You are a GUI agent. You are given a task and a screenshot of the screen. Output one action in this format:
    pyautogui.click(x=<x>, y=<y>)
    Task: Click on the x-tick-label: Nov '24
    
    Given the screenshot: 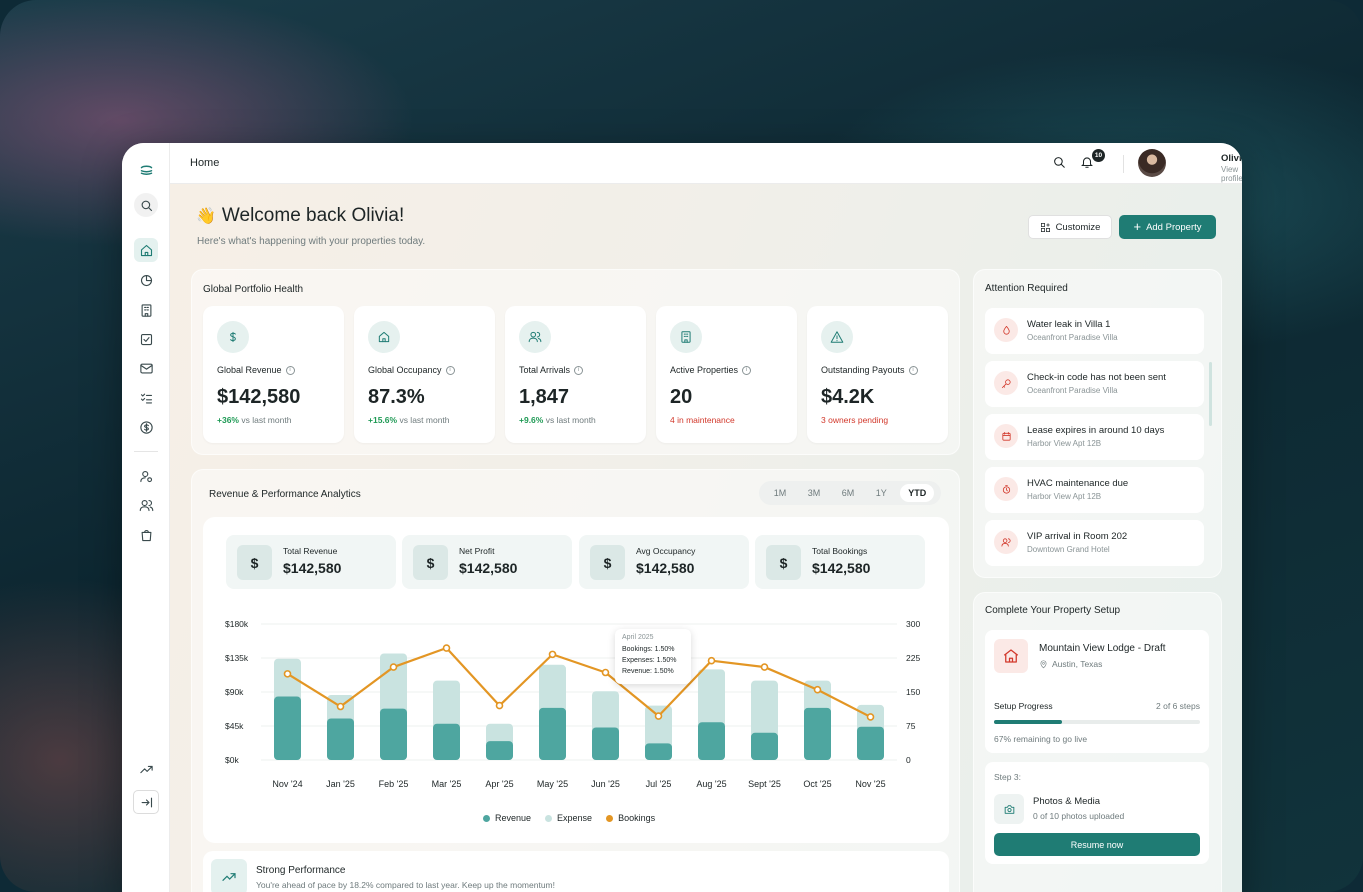 What is the action you would take?
    pyautogui.click(x=287, y=784)
    